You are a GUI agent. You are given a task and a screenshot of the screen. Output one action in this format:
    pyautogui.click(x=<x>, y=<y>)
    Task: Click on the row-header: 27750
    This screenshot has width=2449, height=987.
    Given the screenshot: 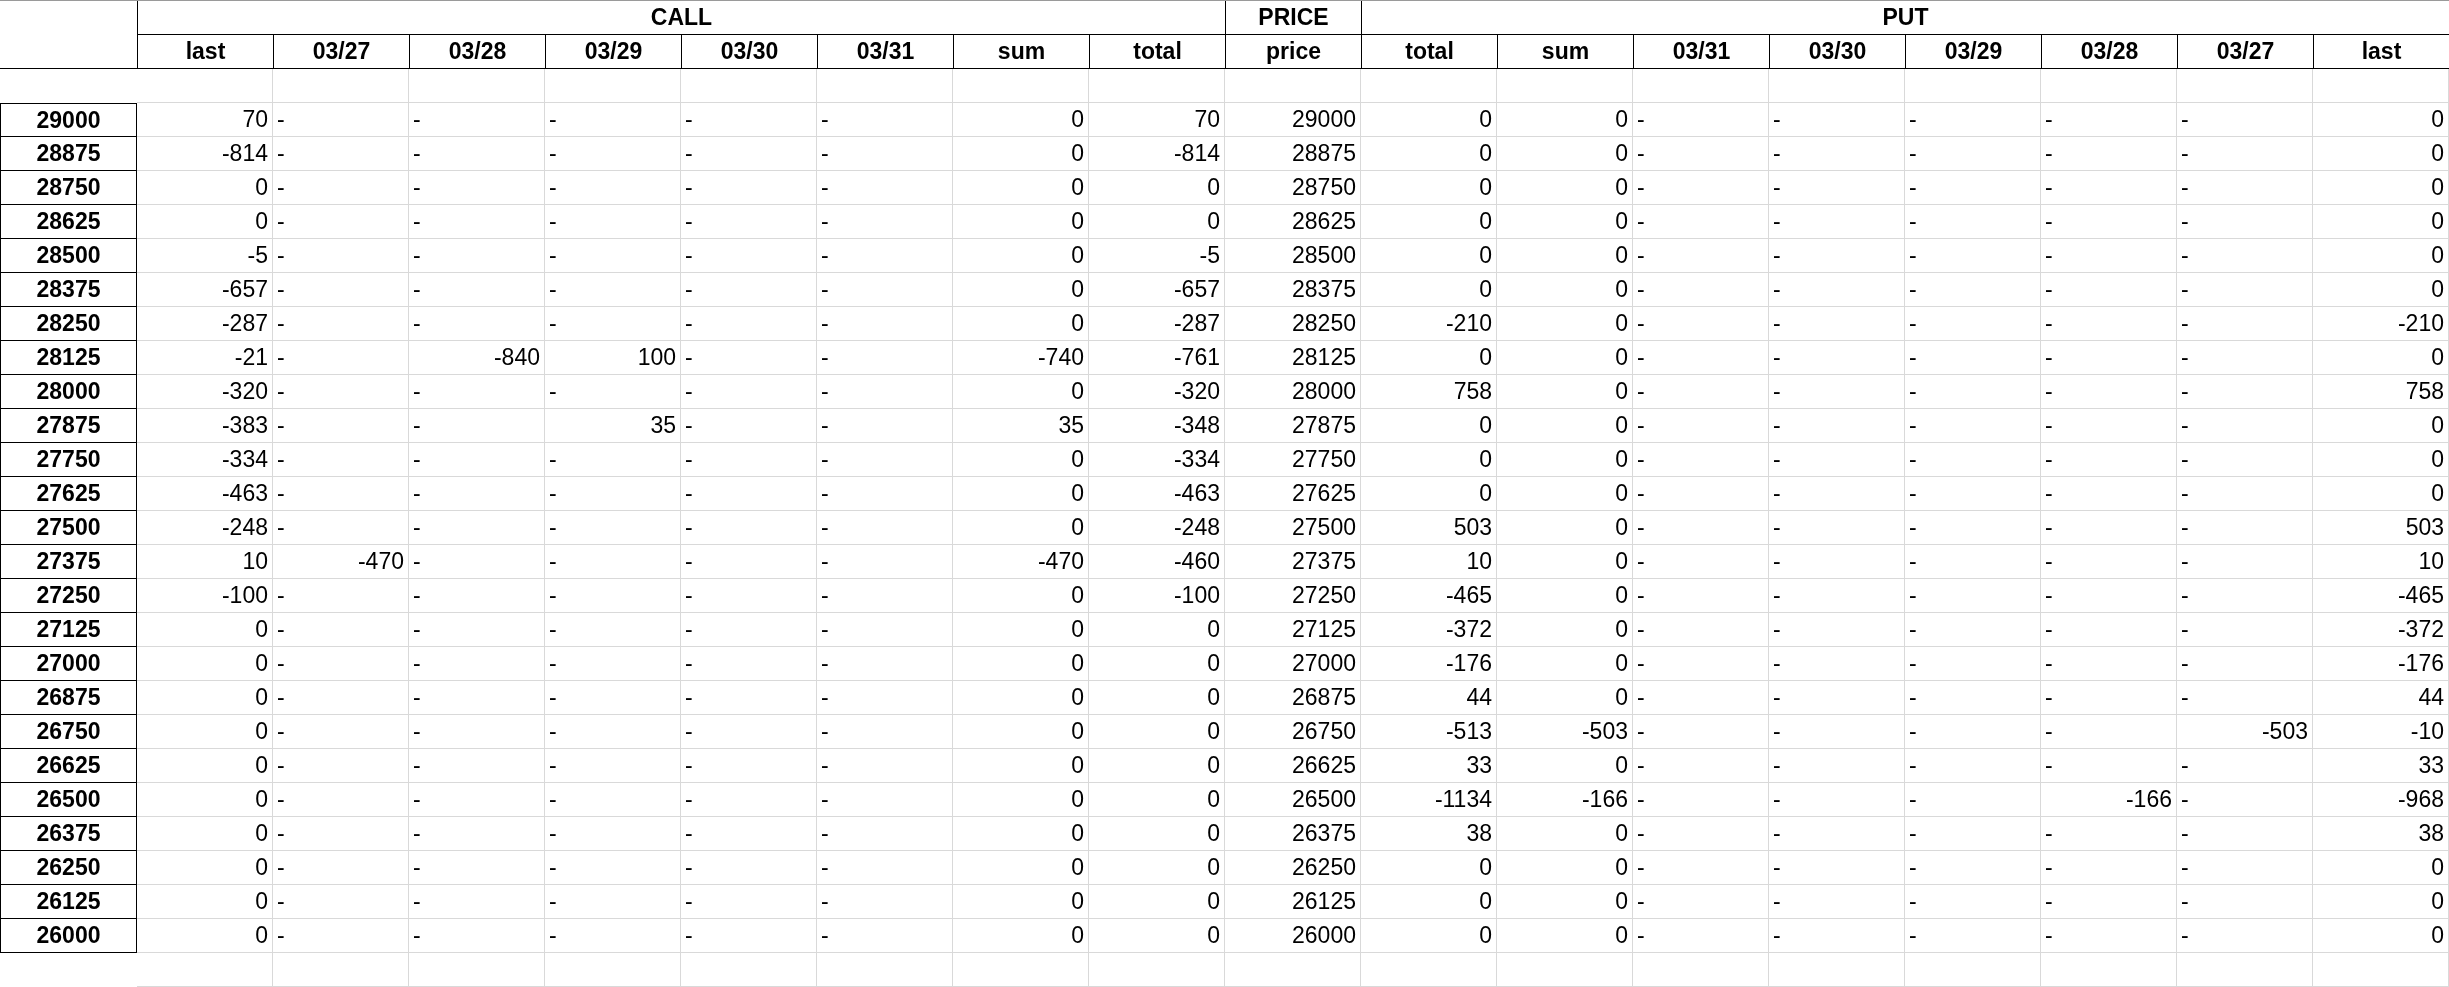 What is the action you would take?
    pyautogui.click(x=68, y=460)
    